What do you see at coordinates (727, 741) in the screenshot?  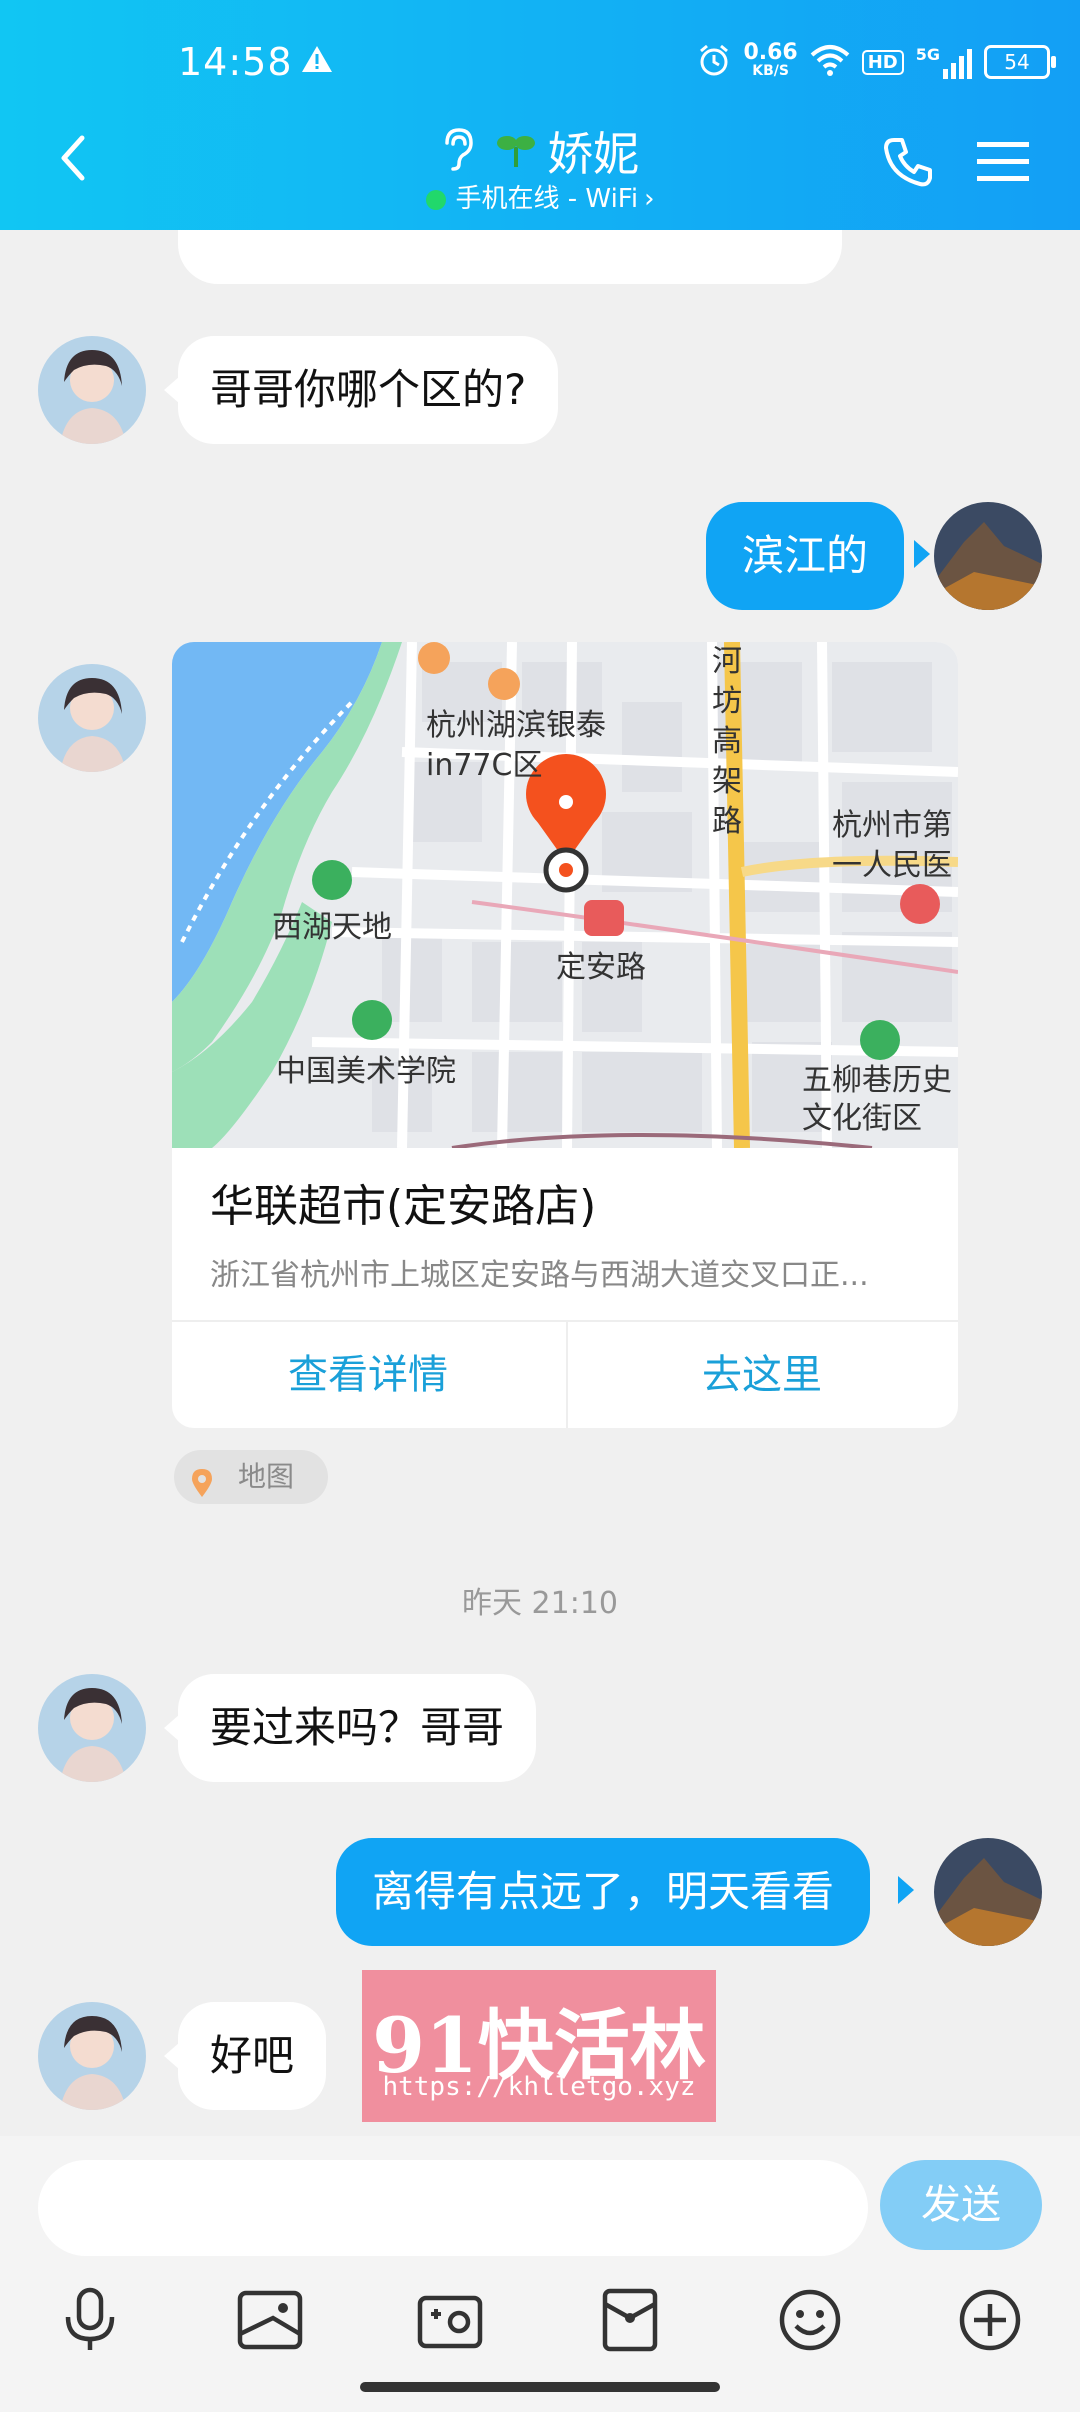 I see `map-label: 河坊高架路` at bounding box center [727, 741].